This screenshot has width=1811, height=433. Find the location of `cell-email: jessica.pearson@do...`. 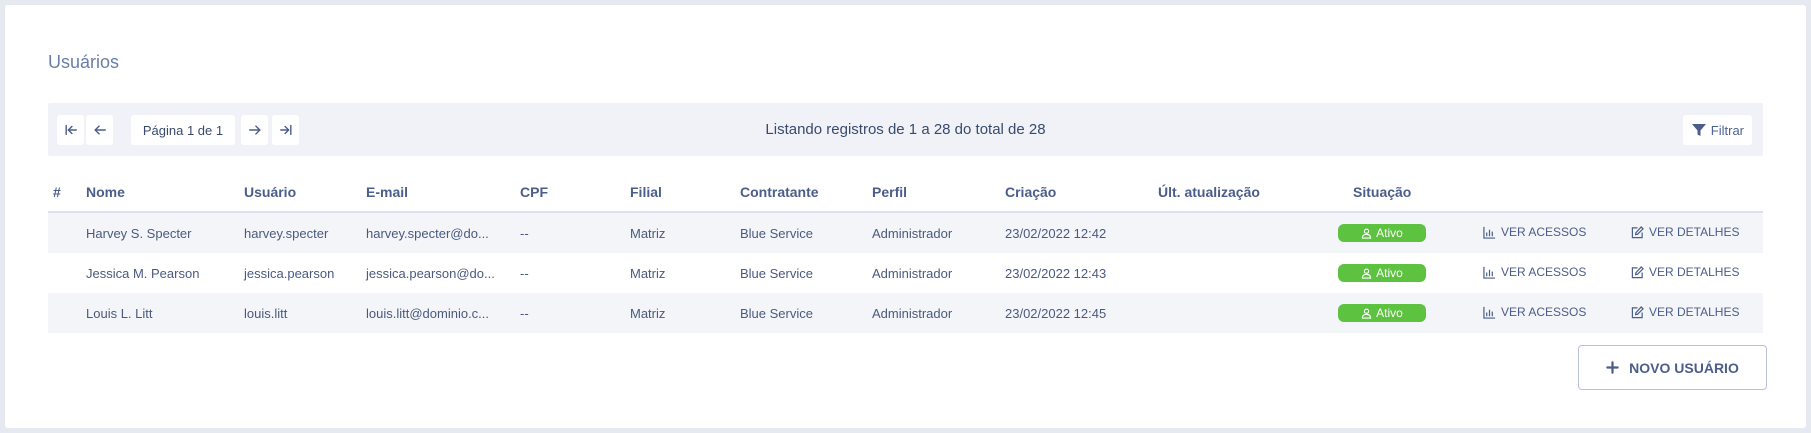

cell-email: jessica.pearson@do... is located at coordinates (430, 273).